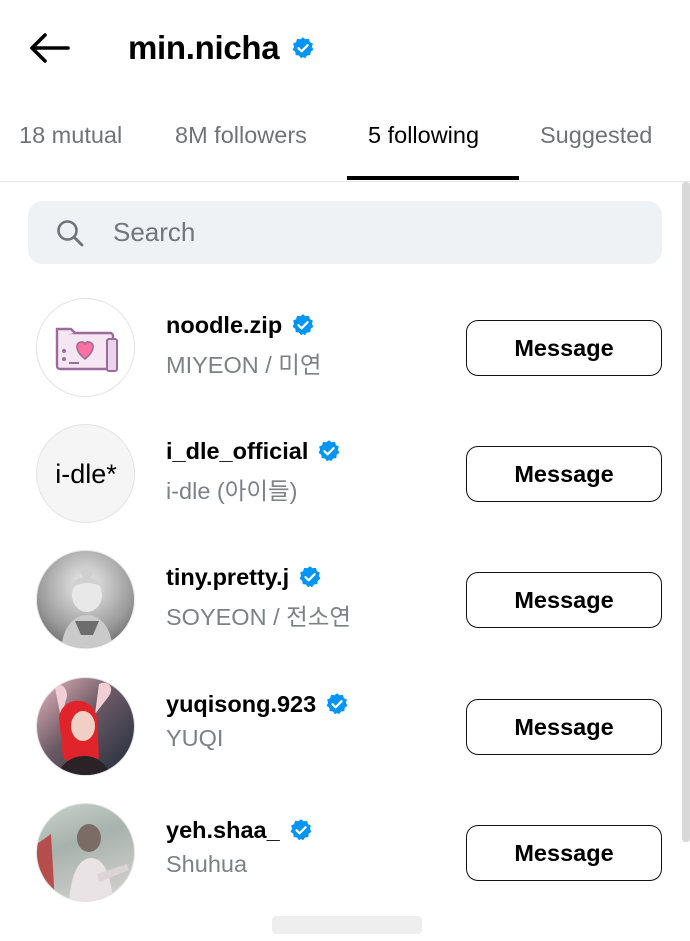 The height and width of the screenshot is (941, 690). I want to click on user-info: noodle.zip MIYEON / 미연, so click(244, 345).